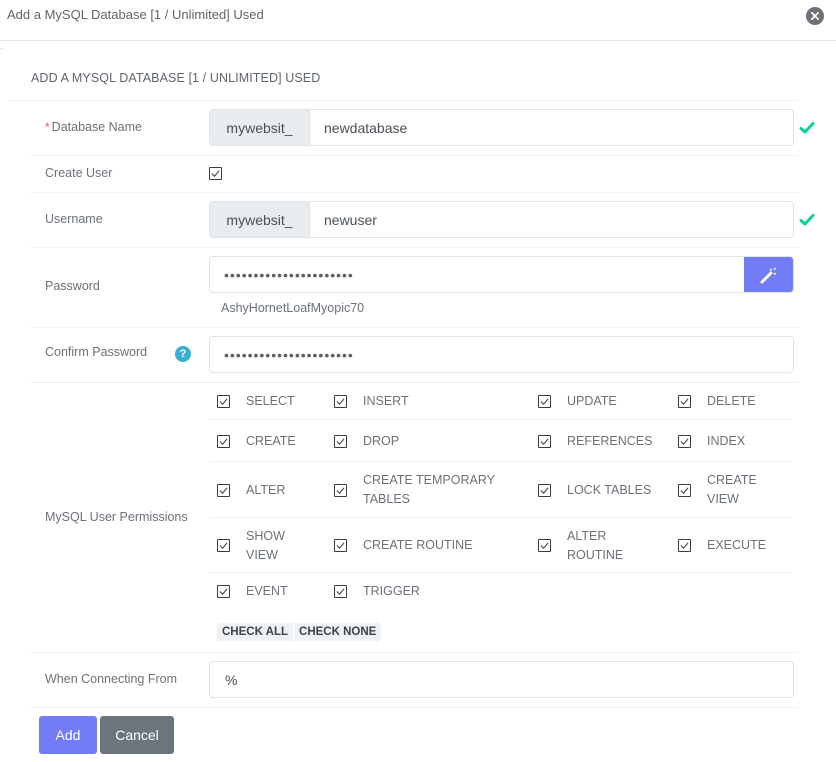 The height and width of the screenshot is (762, 836). I want to click on permission-update: UPDATE, so click(577, 401).